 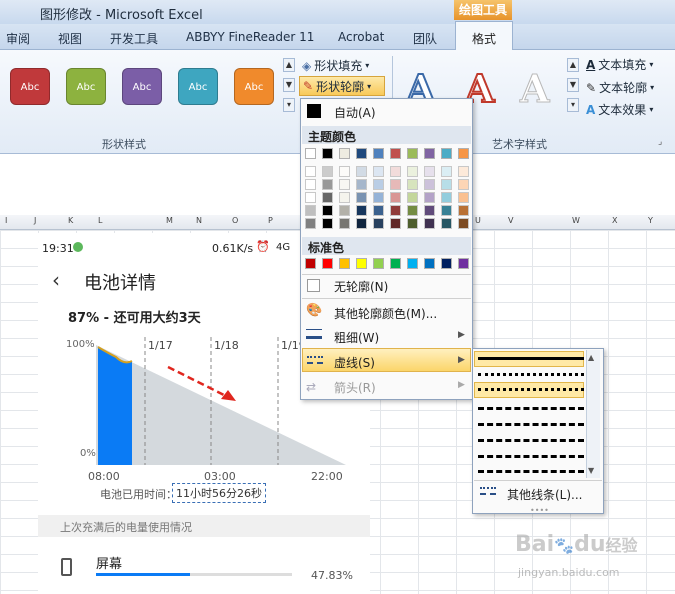 What do you see at coordinates (169, 220) in the screenshot?
I see `column-header: M` at bounding box center [169, 220].